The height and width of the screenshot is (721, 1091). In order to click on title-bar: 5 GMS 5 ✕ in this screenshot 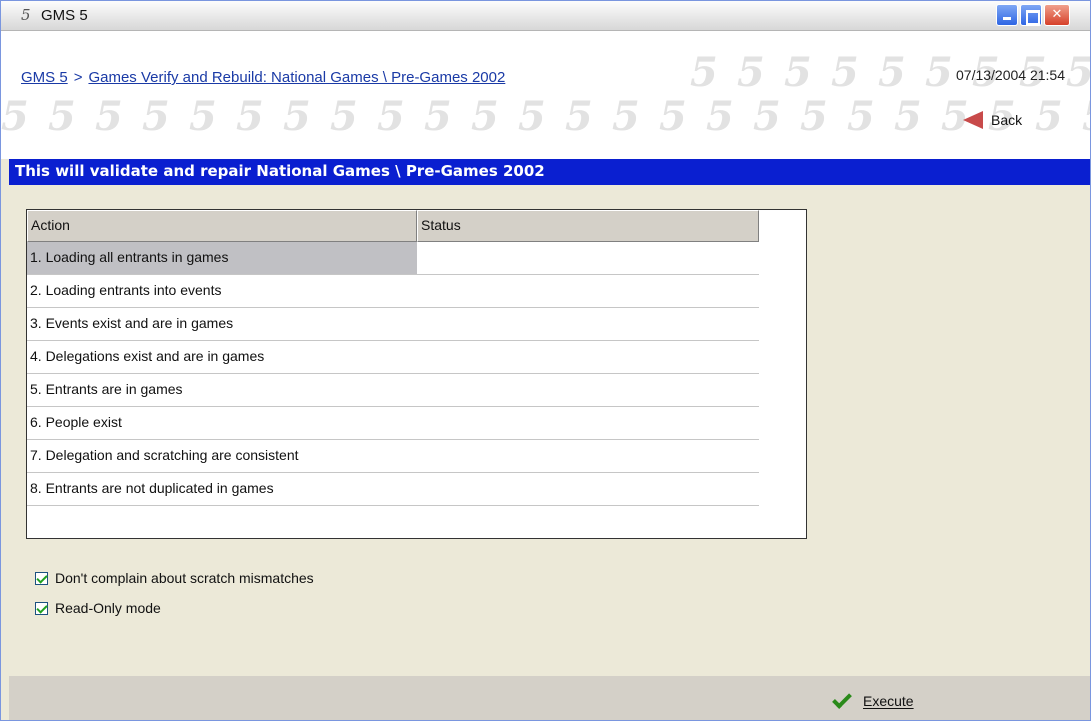, I will do `click(545, 16)`.